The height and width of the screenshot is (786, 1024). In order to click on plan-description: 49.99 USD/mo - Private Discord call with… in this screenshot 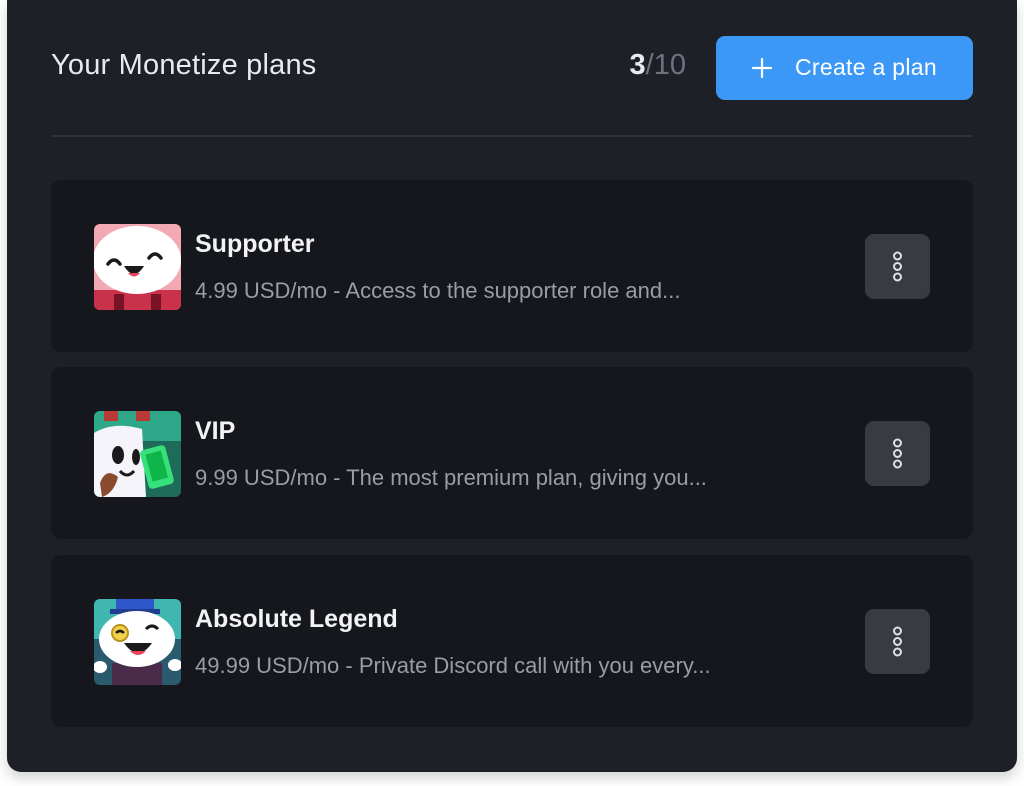, I will do `click(453, 665)`.